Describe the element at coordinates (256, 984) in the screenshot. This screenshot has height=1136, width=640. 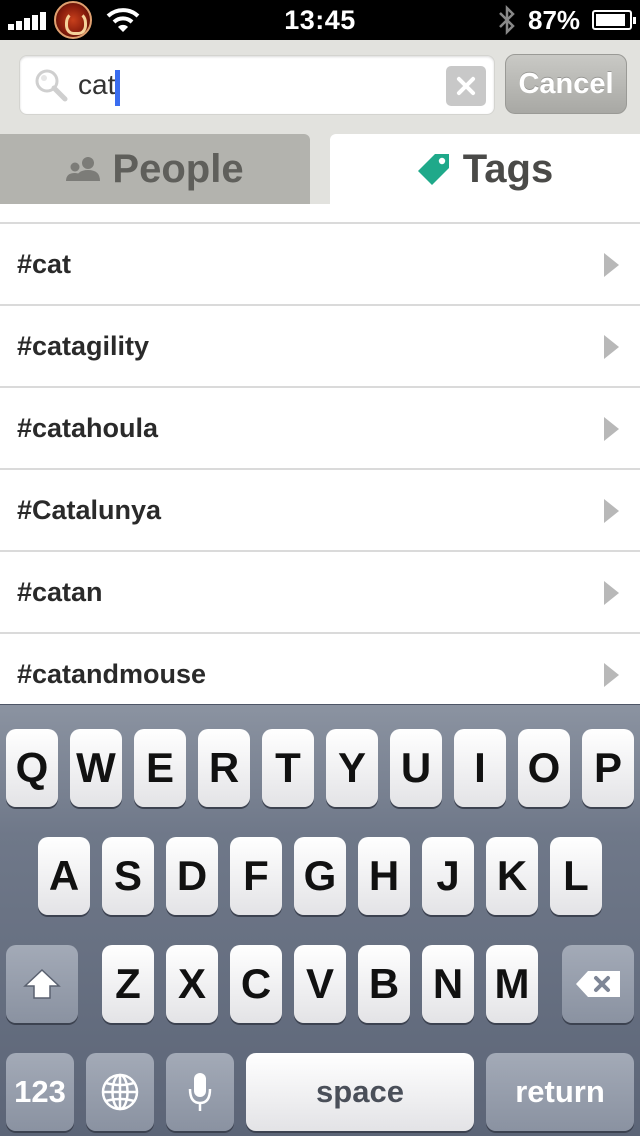
I see `key-c: C` at that location.